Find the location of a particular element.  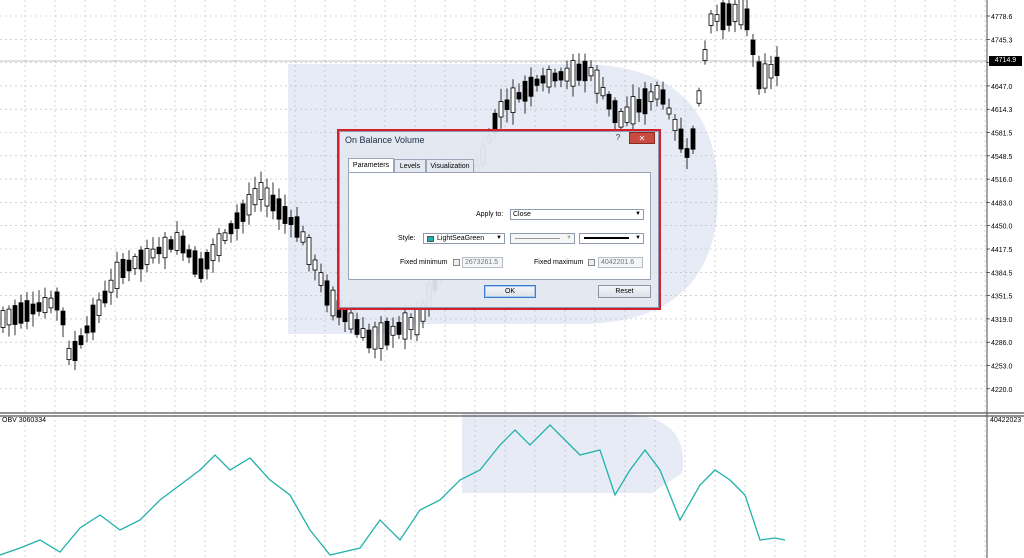

ok-button: OK is located at coordinates (510, 291).